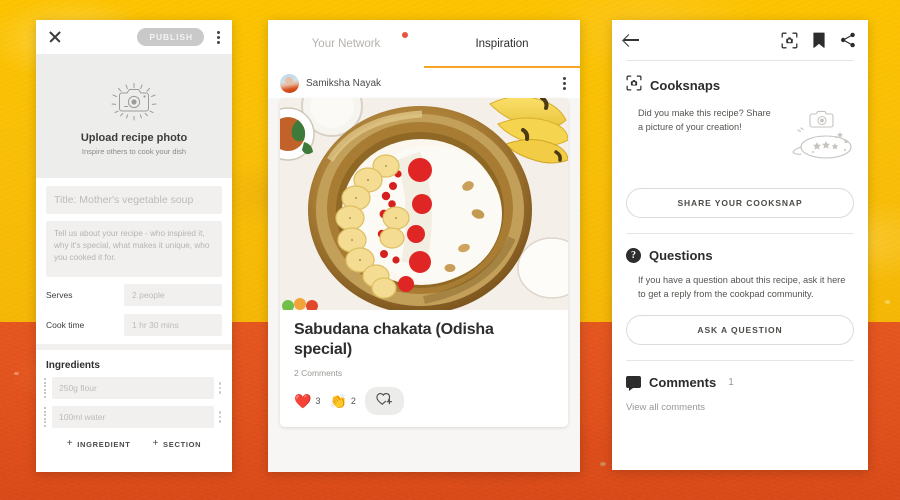 This screenshot has width=900, height=500. I want to click on publish-button: PUBLISH, so click(170, 37).